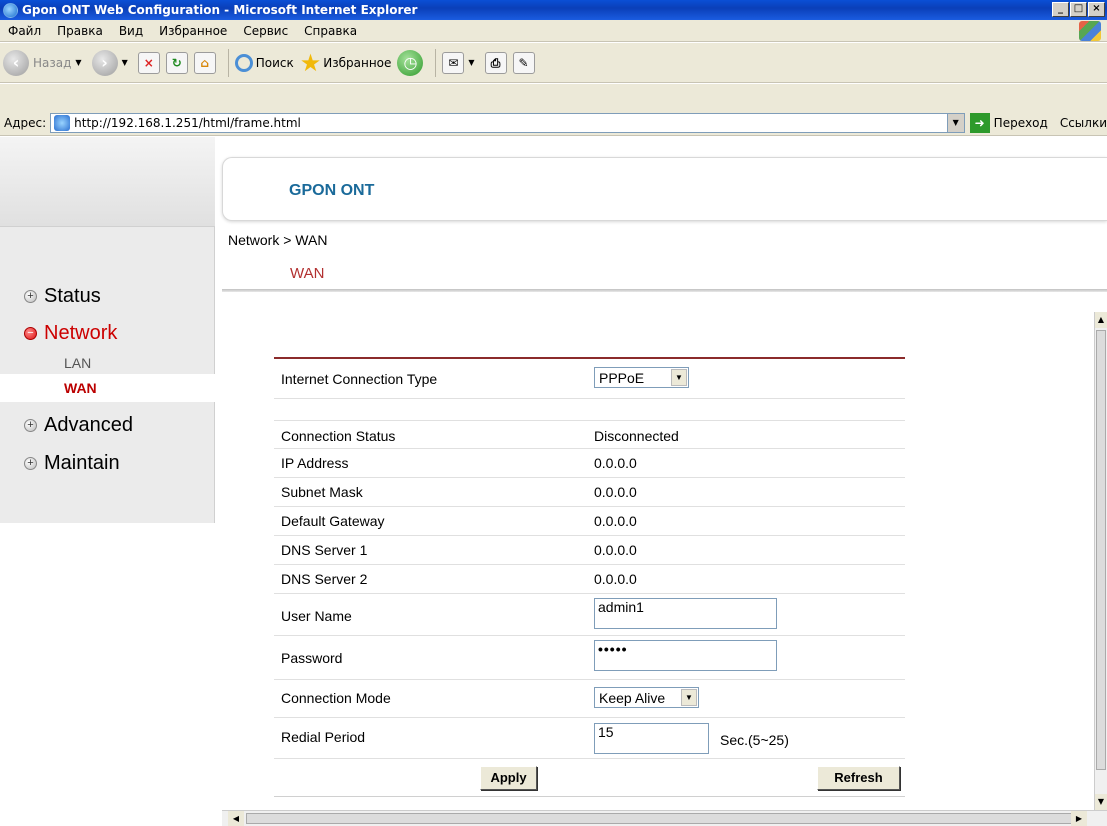  Describe the element at coordinates (651, 738) in the screenshot. I see `redial-period-input: 15` at that location.